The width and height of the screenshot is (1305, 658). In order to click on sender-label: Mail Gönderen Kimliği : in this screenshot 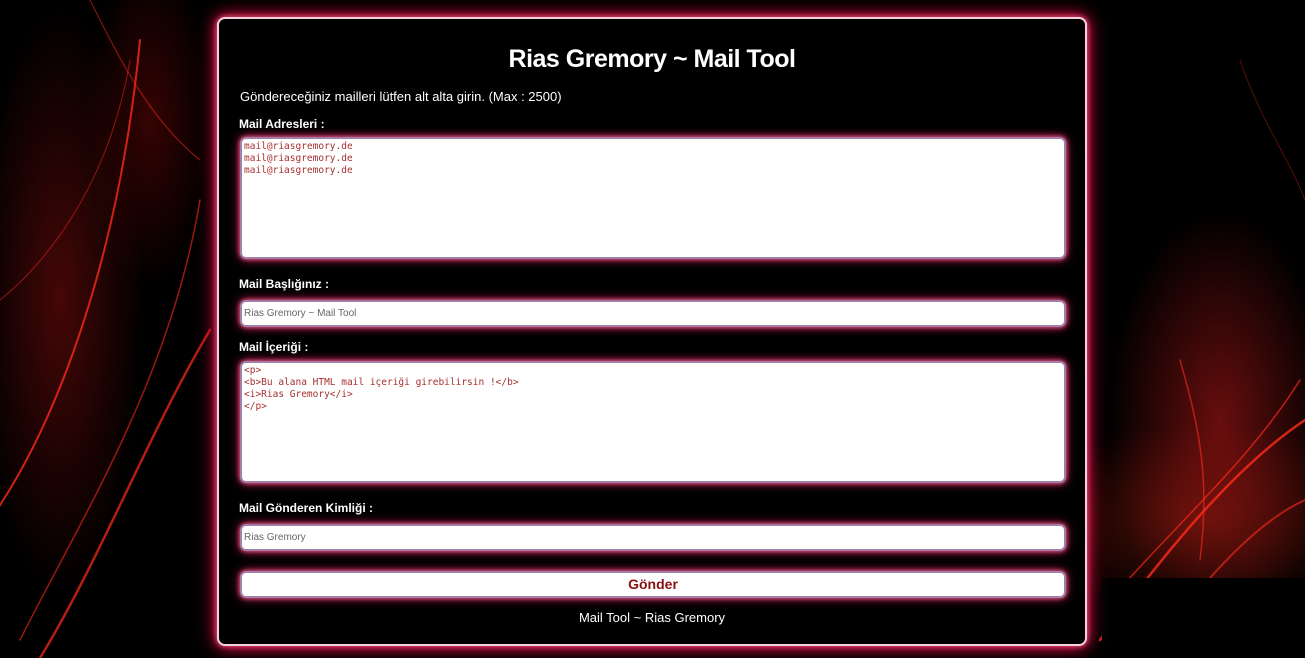, I will do `click(306, 508)`.